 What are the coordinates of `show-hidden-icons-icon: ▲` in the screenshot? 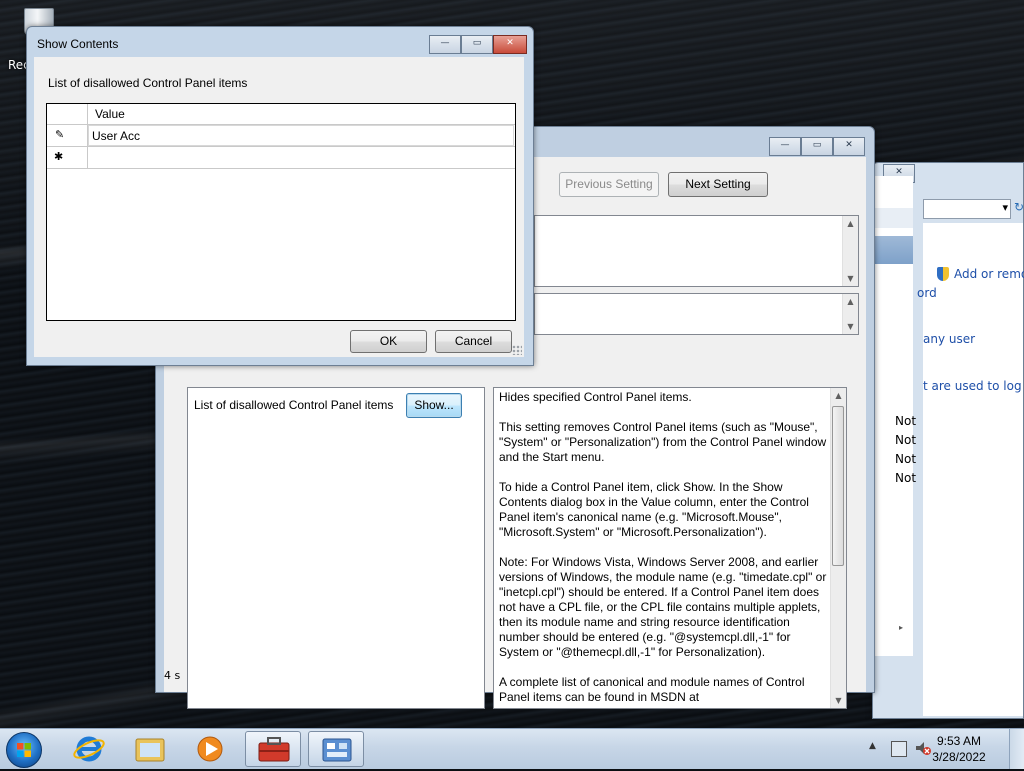 It's located at (872, 746).